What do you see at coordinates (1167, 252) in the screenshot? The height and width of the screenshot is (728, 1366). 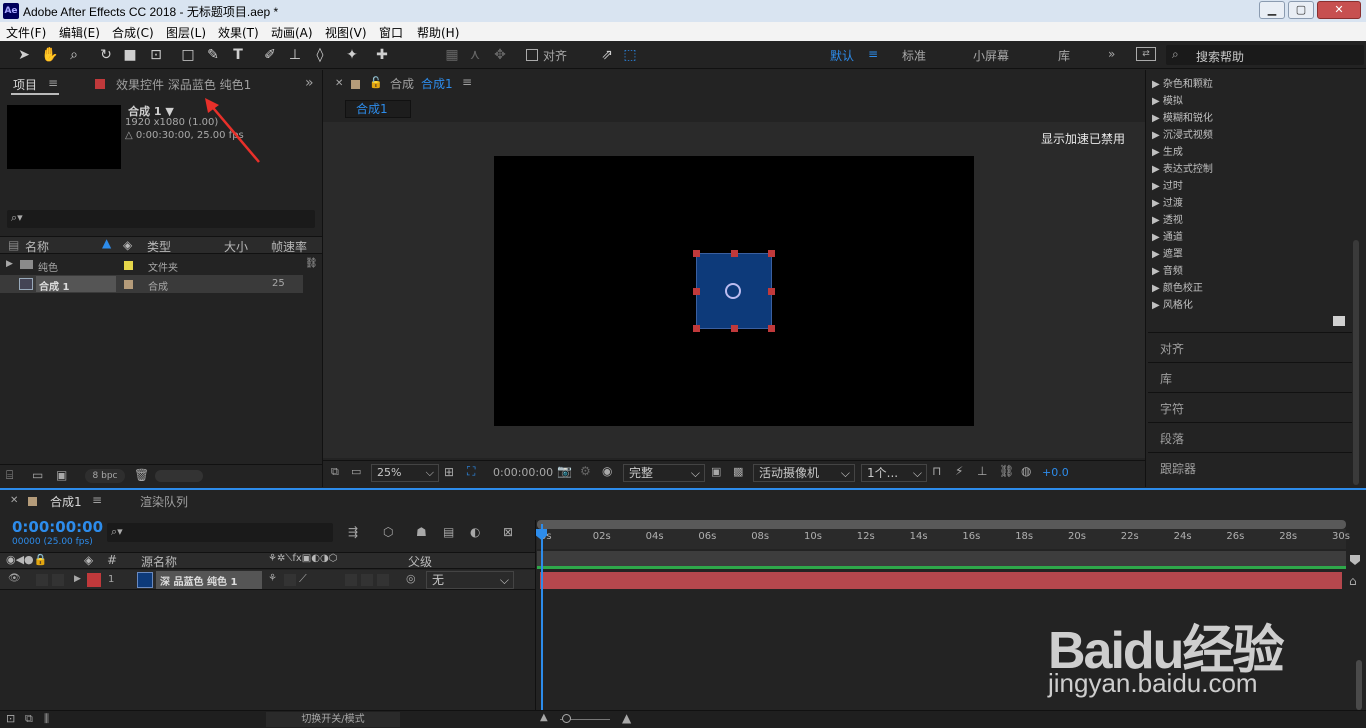 I see `effect-category: ▶ 遮罩` at bounding box center [1167, 252].